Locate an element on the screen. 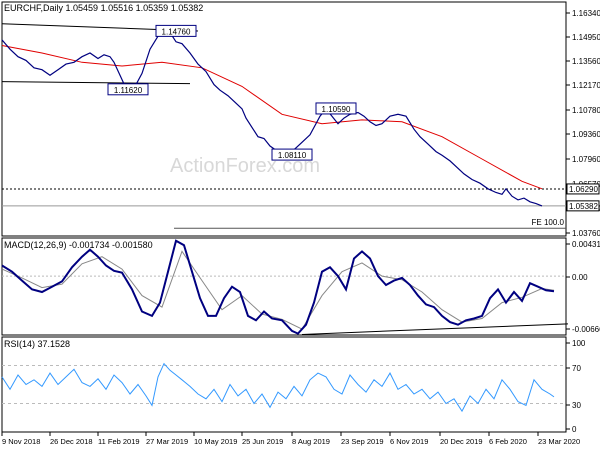  pivot-label-text: 1.14760 is located at coordinates (176, 31).